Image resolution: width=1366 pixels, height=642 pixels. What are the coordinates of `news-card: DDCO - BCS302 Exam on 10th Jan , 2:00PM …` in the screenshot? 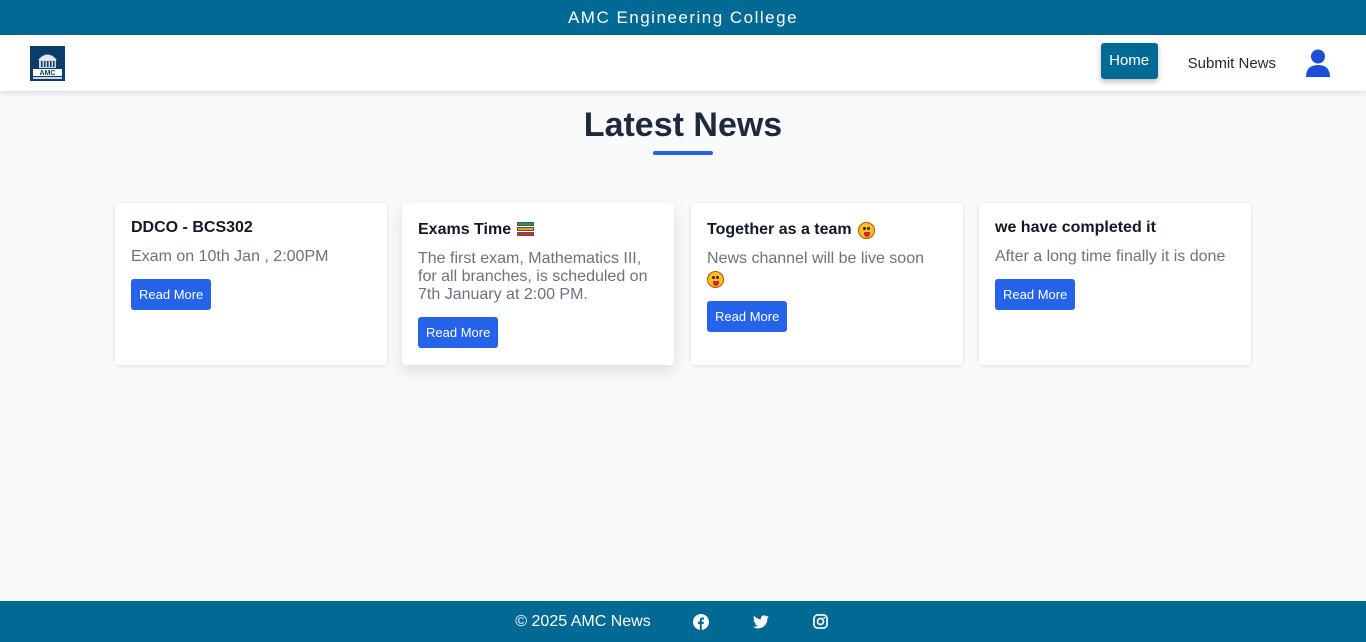 It's located at (251, 284).